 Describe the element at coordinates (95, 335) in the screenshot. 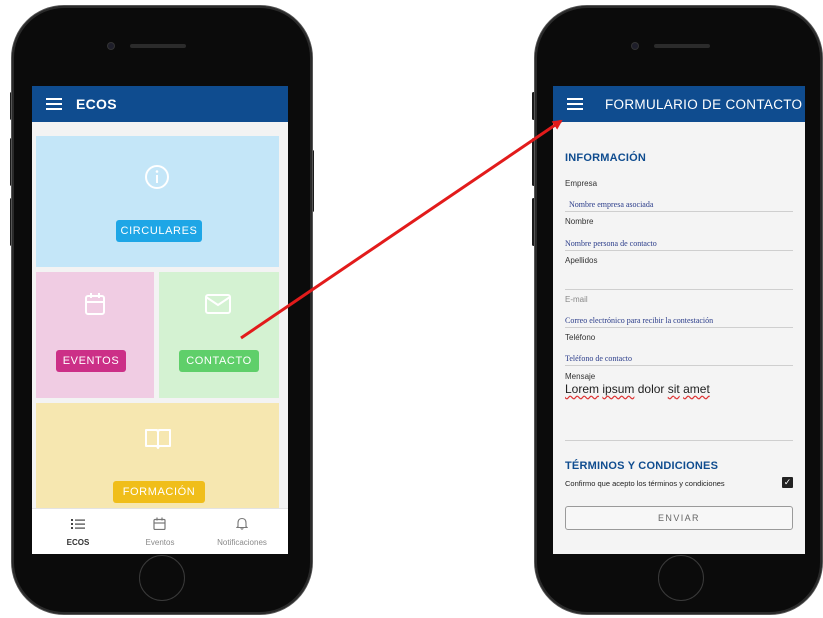

I see `tile-eventos: EVENTOS` at that location.